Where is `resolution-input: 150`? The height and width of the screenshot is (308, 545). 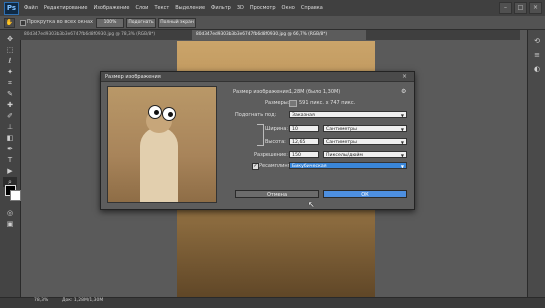
resolution-input: 150 is located at coordinates (304, 154).